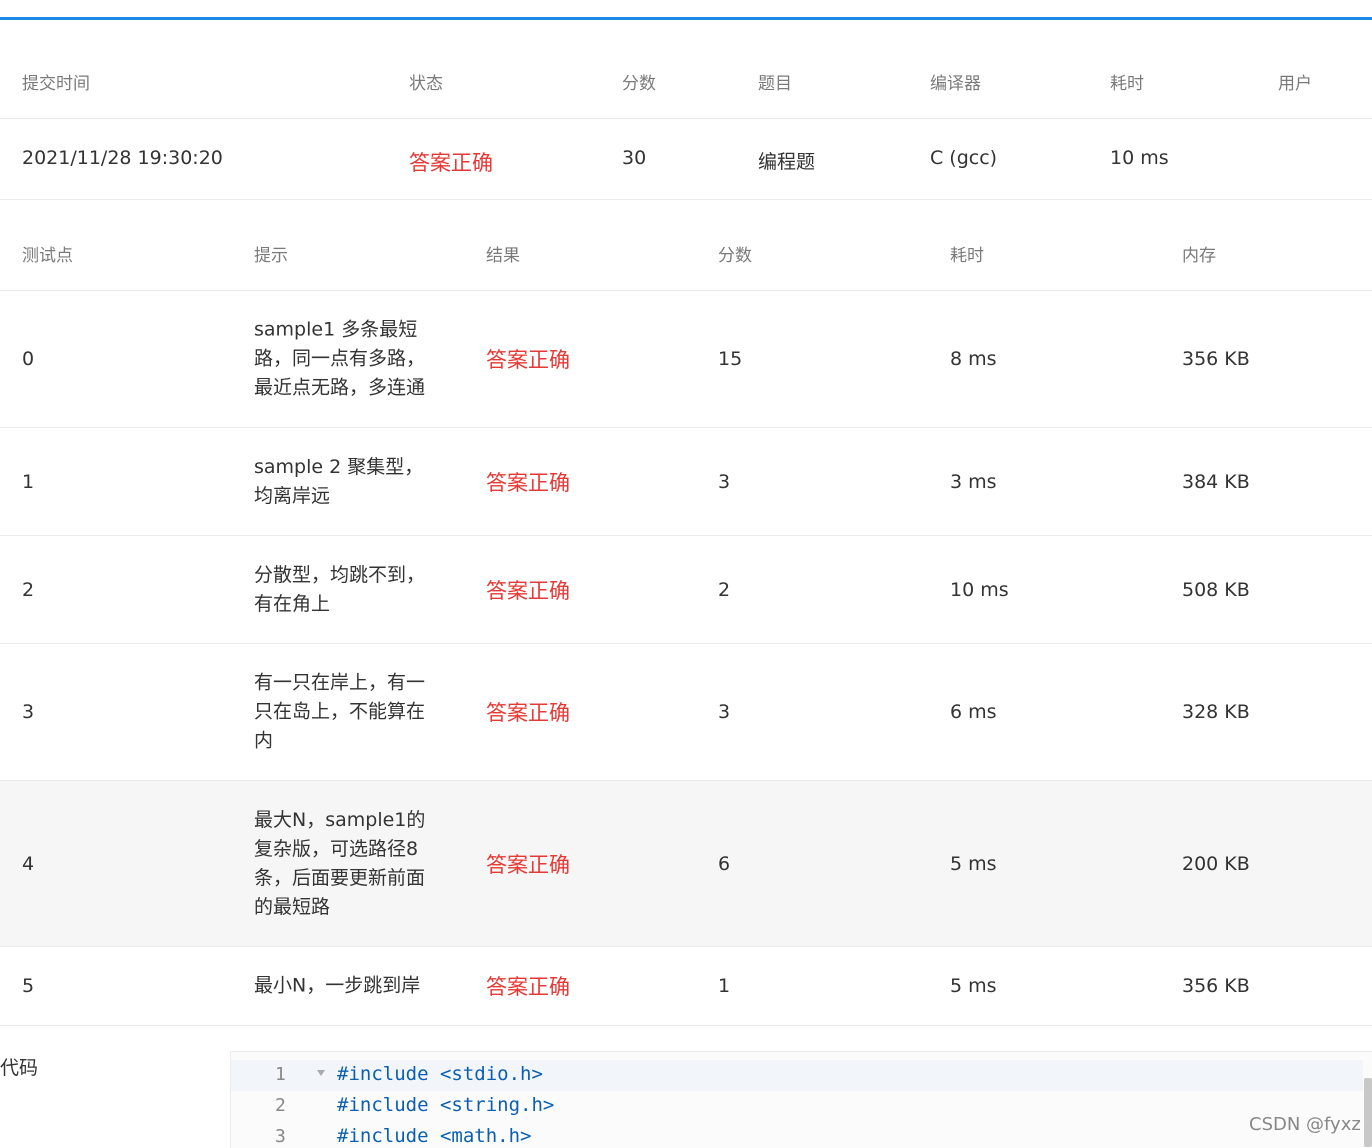 The height and width of the screenshot is (1148, 1372). What do you see at coordinates (730, 359) in the screenshot?
I see `case-score: 15` at bounding box center [730, 359].